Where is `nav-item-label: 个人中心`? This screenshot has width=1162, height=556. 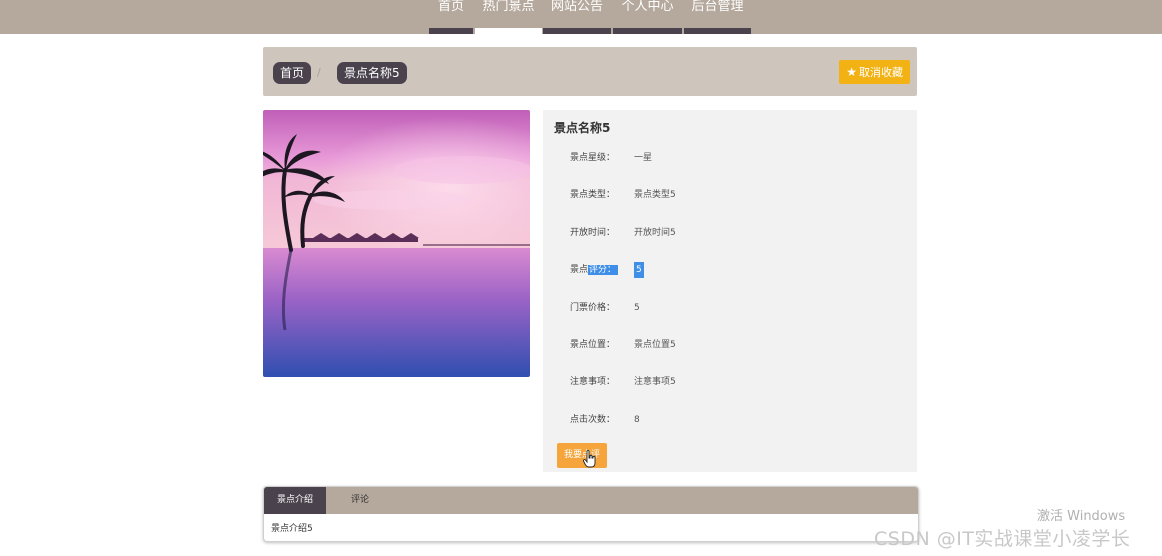
nav-item-label: 个人中心 is located at coordinates (647, 7).